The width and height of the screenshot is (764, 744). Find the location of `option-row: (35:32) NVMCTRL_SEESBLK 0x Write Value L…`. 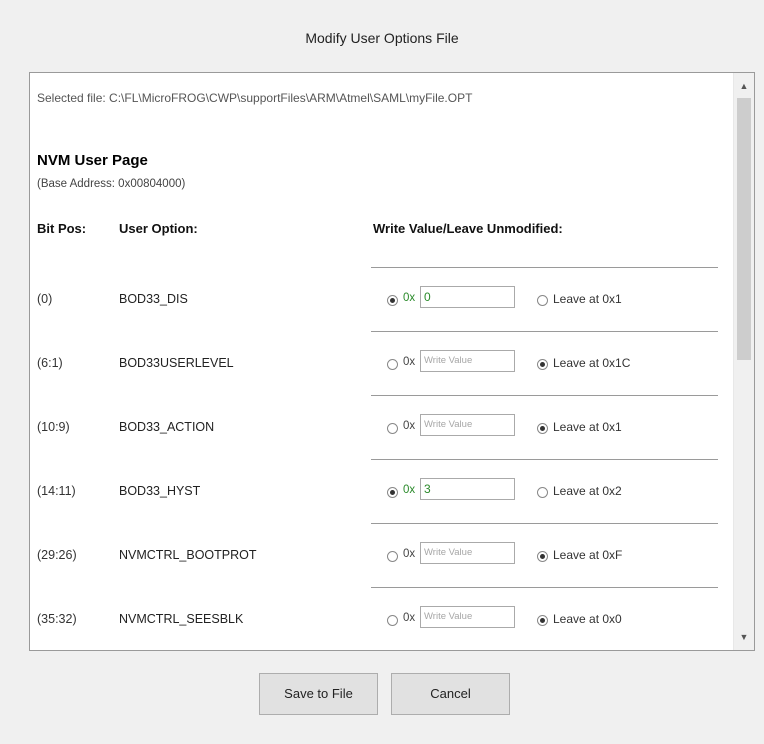

option-row: (35:32) NVMCTRL_SEESBLK 0x Write Value L… is located at coordinates (381, 618).